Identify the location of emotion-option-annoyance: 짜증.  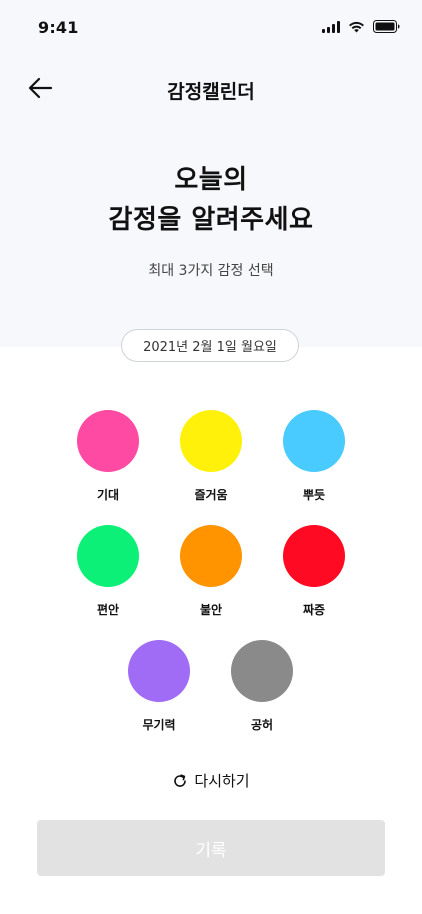
(314, 571).